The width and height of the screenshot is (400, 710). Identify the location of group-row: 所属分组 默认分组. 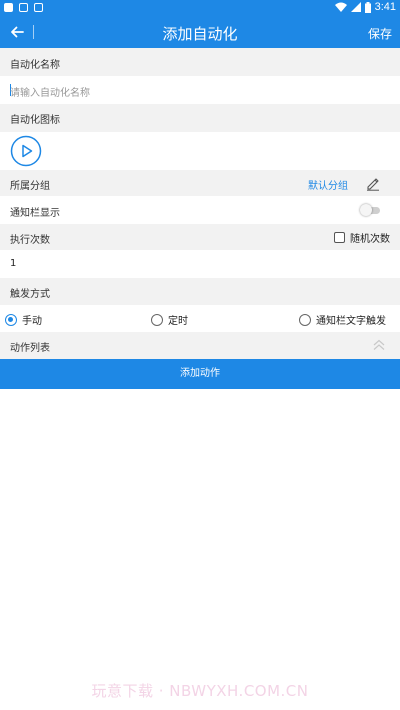
(200, 183).